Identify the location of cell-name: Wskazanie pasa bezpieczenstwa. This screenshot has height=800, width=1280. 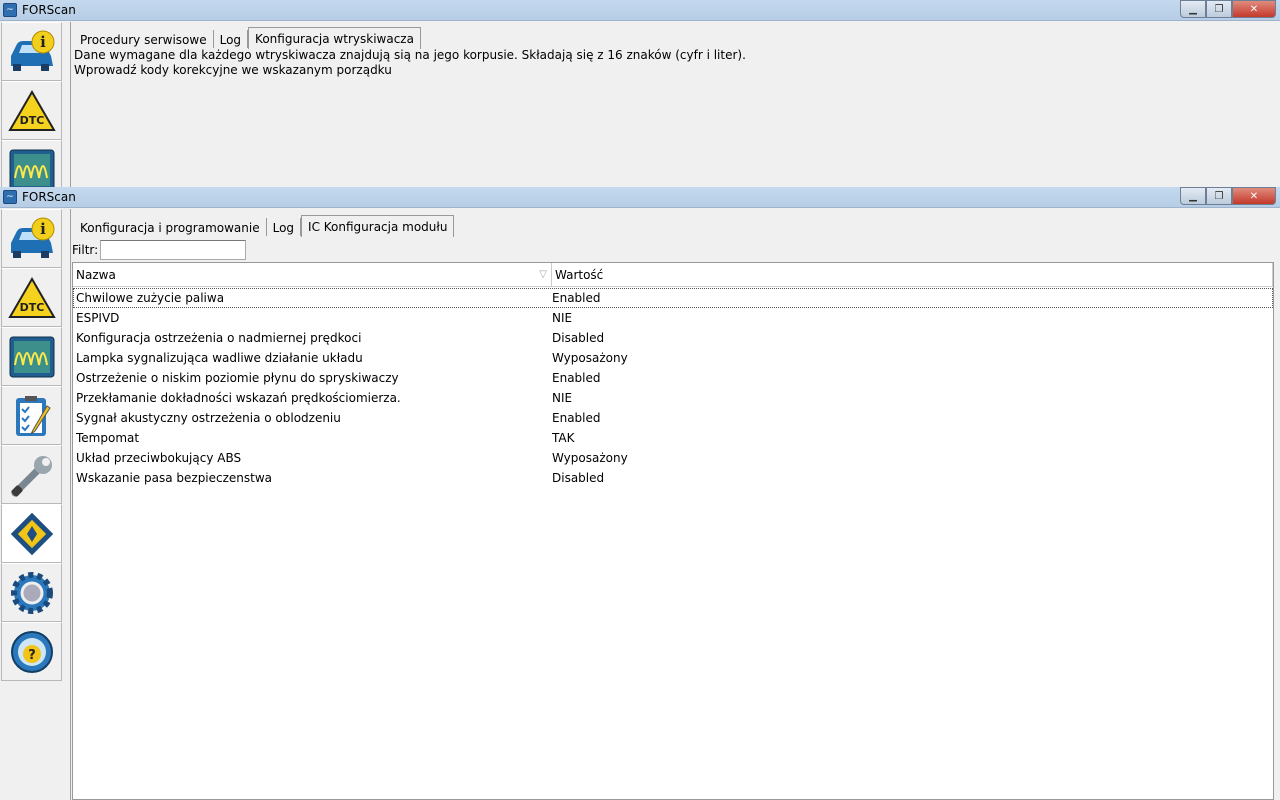
(174, 478).